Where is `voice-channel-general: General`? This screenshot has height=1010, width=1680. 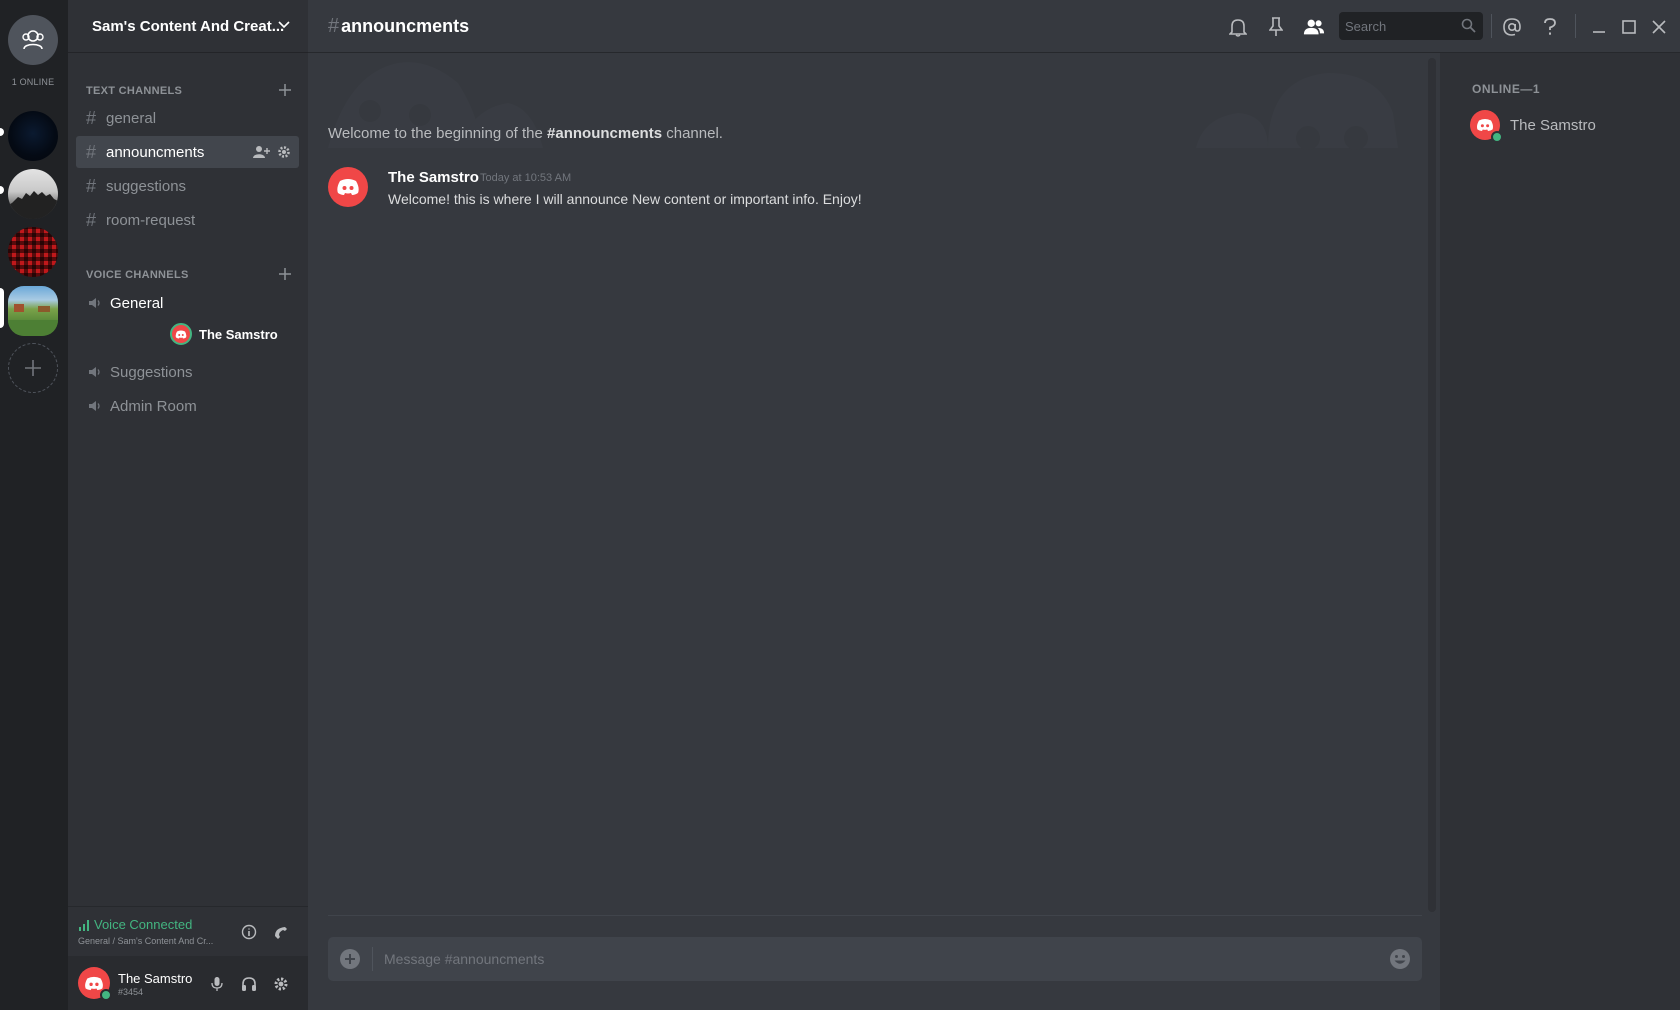
voice-channel-general: General is located at coordinates (187, 303).